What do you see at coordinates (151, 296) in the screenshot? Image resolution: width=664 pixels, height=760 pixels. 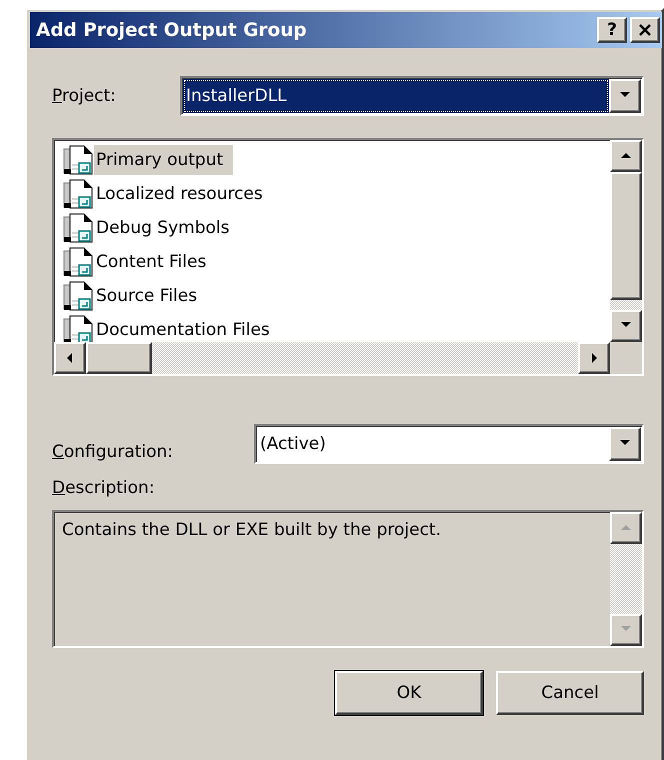 I see `list-item: Source Files` at bounding box center [151, 296].